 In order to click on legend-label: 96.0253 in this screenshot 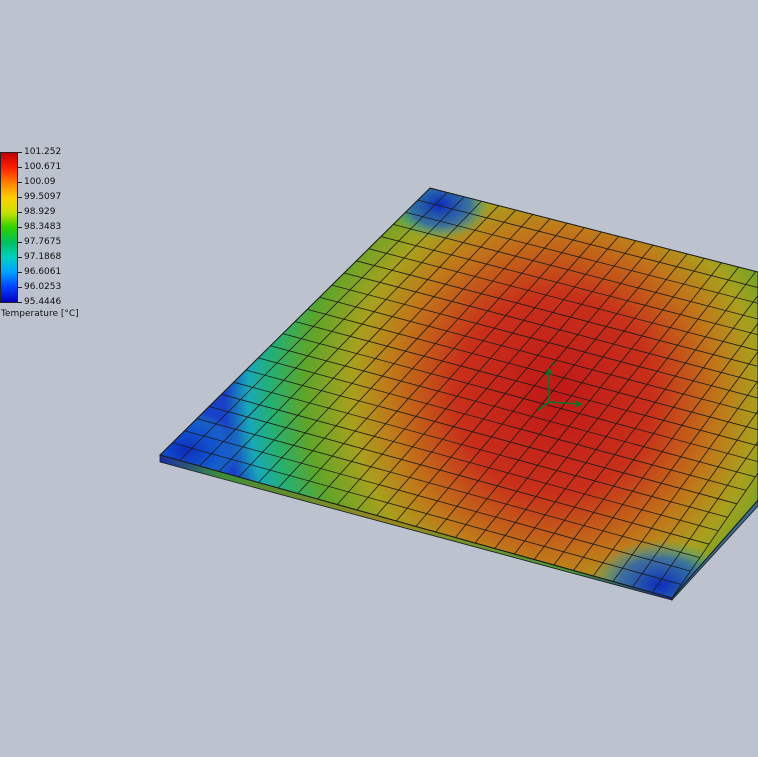, I will do `click(43, 287)`.